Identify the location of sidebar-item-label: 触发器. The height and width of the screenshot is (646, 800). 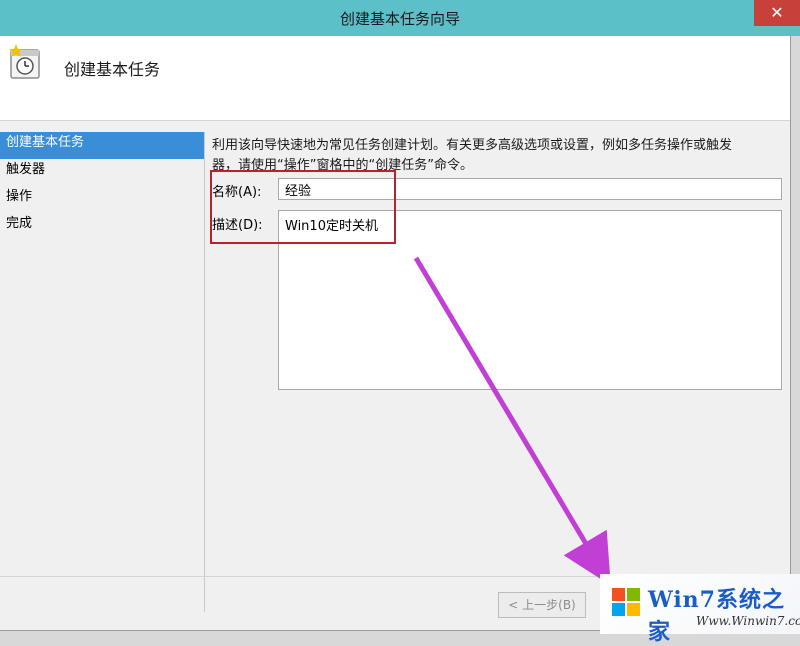
(26, 169).